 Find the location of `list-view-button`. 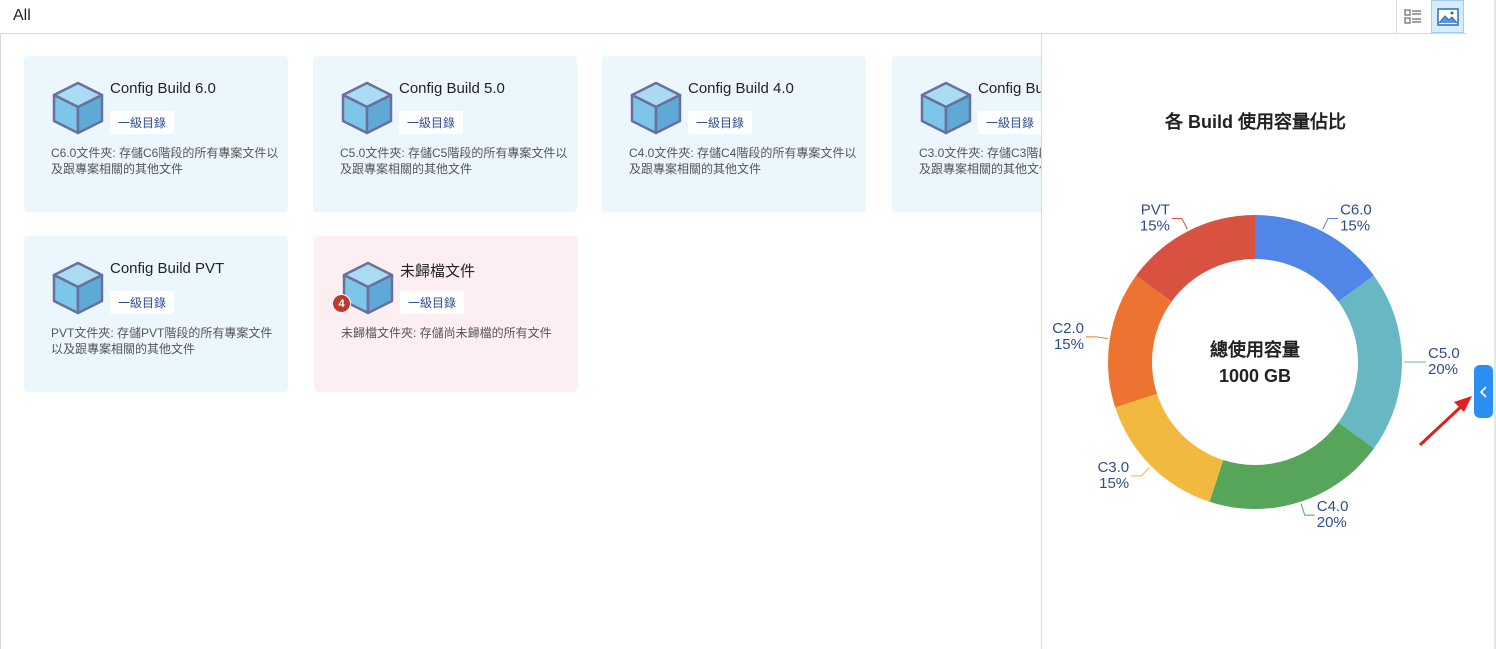

list-view-button is located at coordinates (1412, 16).